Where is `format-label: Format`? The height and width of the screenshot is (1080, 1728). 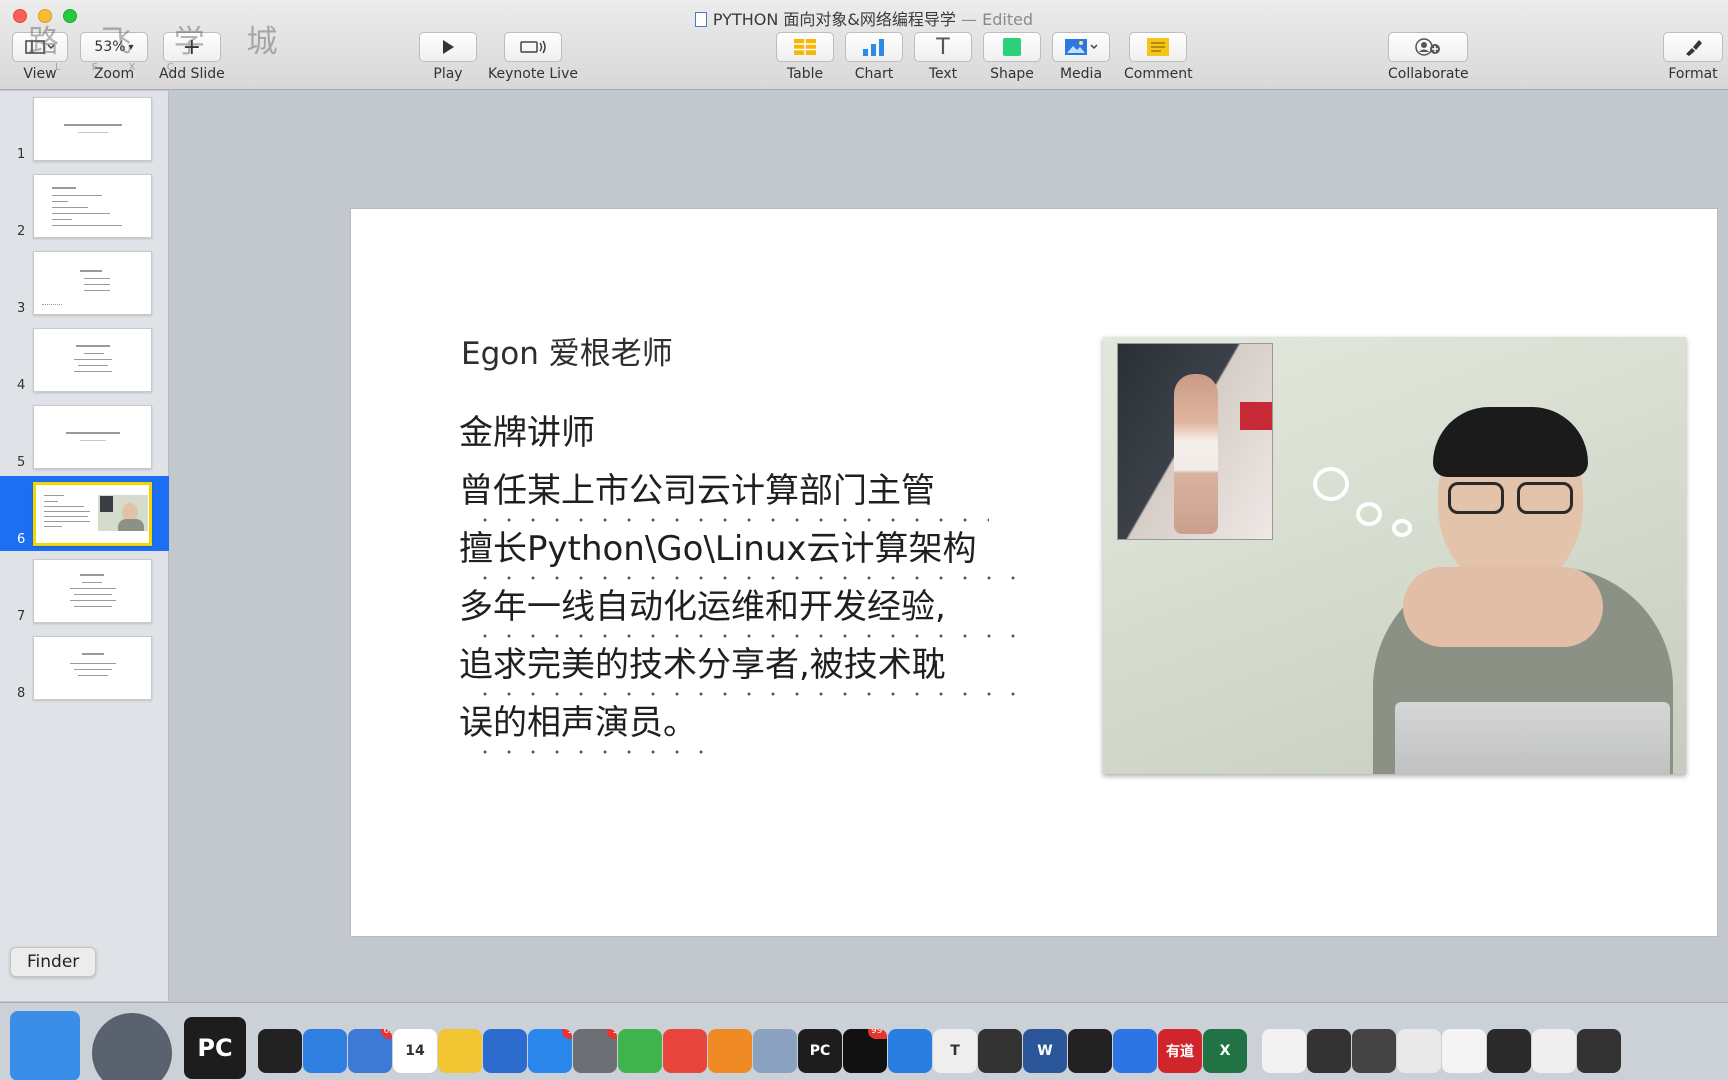 format-label: Format is located at coordinates (1693, 74).